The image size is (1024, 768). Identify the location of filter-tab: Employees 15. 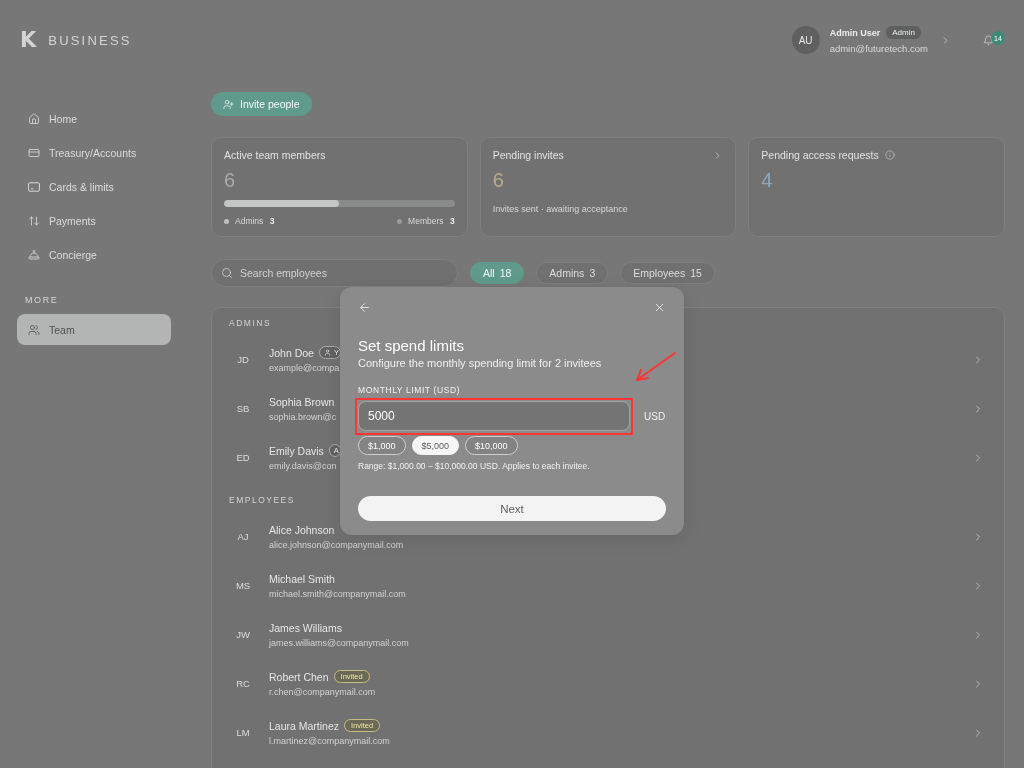
(667, 273).